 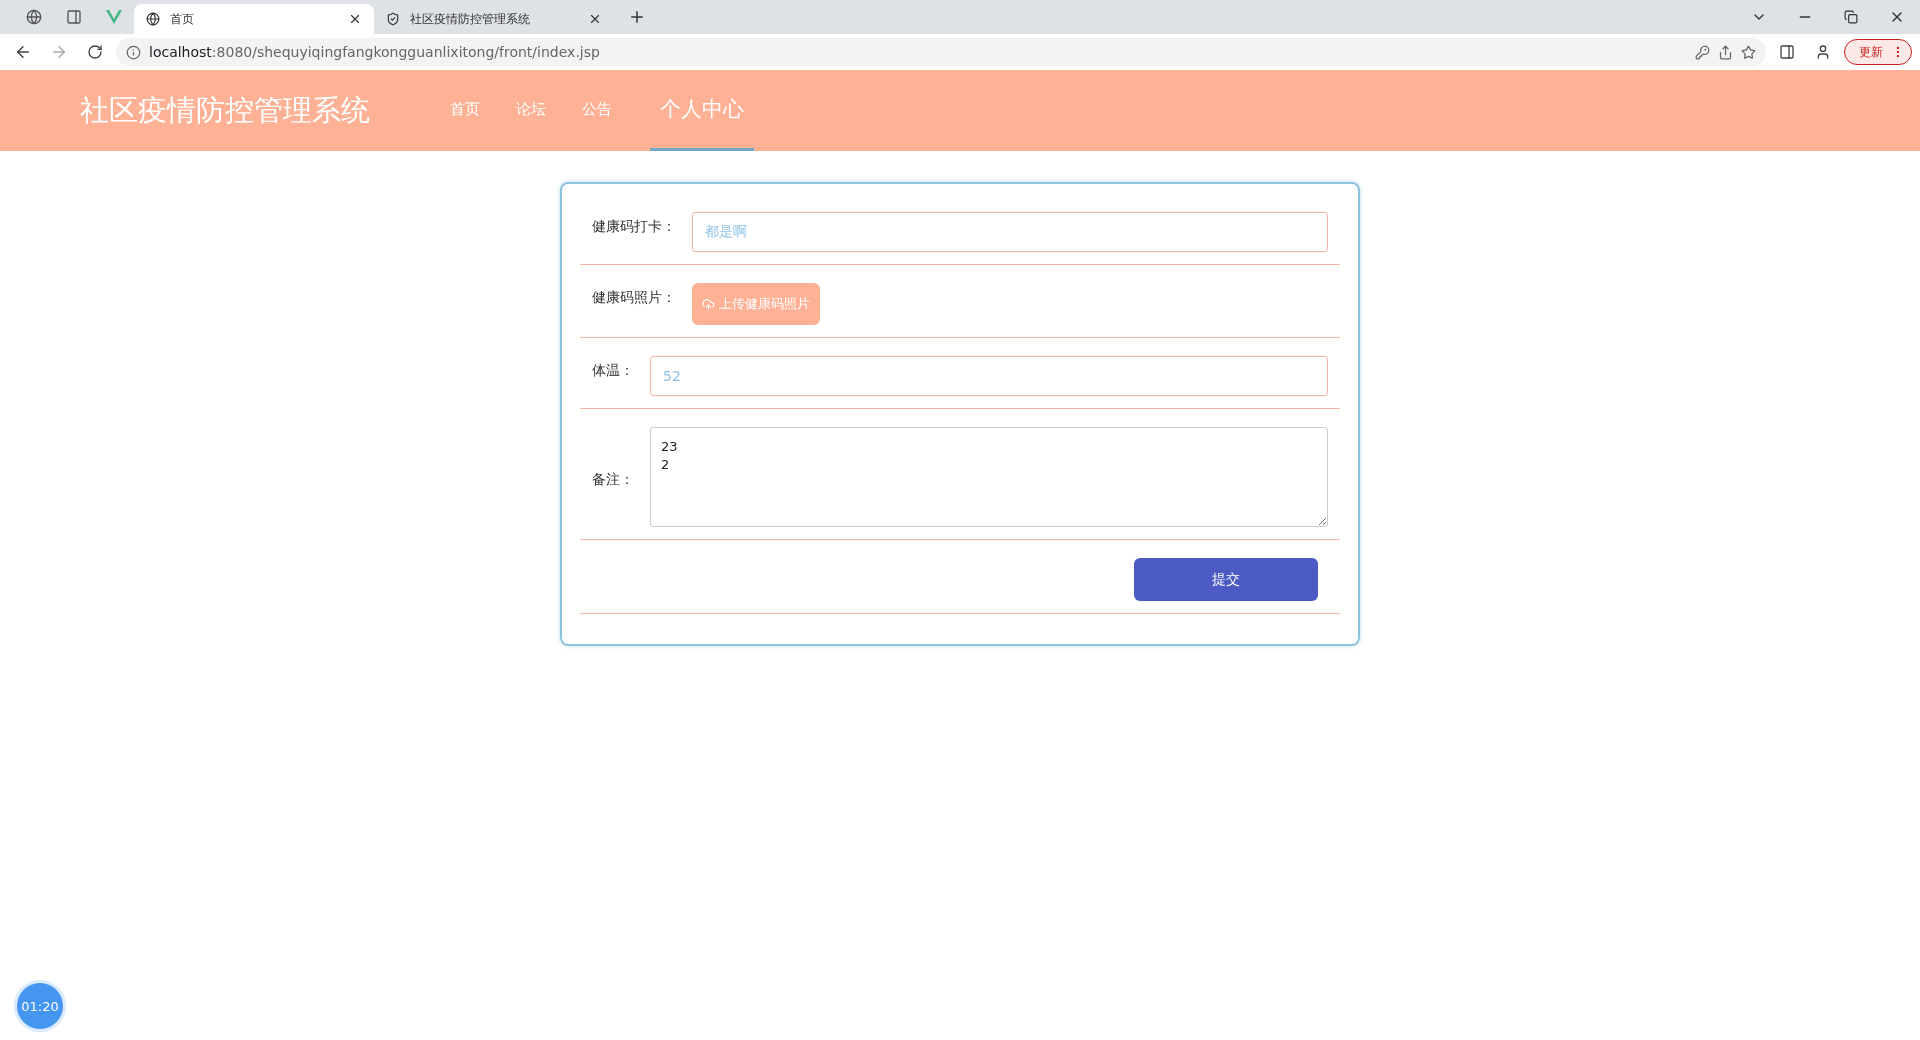 What do you see at coordinates (465, 110) in the screenshot?
I see `nav-link: 首页` at bounding box center [465, 110].